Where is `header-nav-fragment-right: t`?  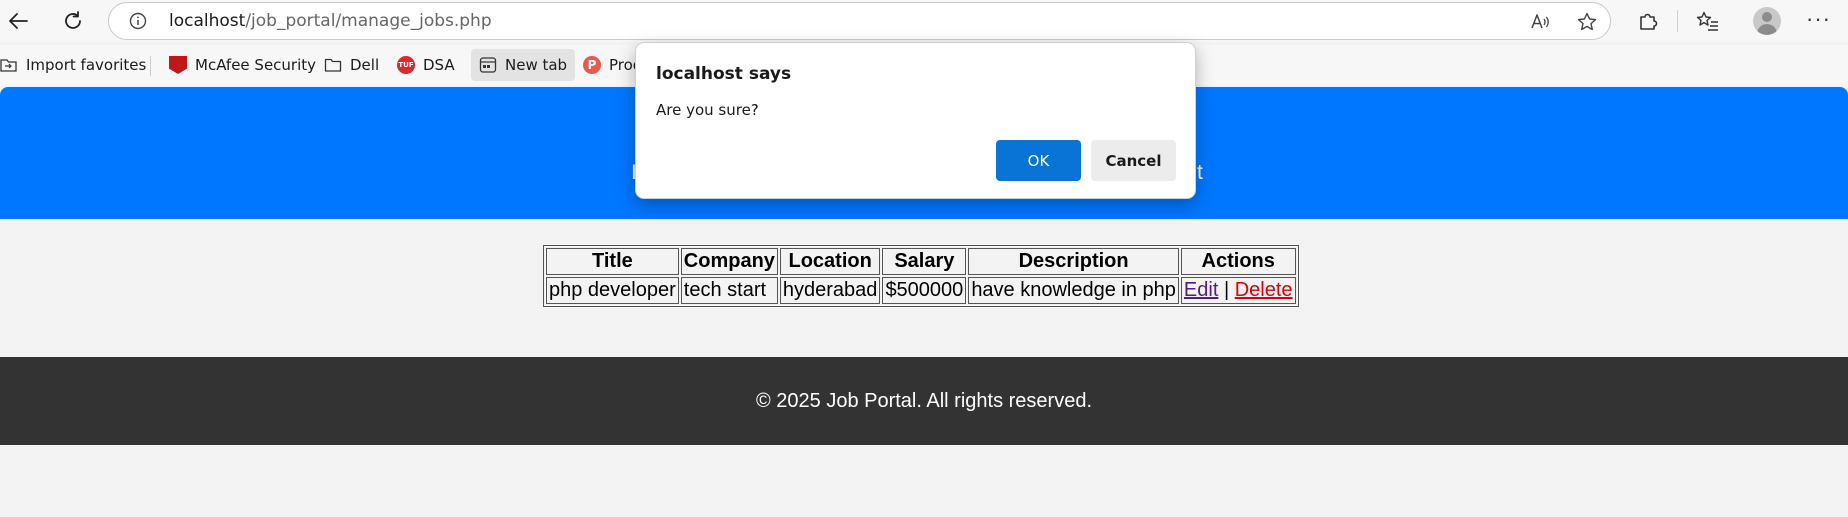
header-nav-fragment-right: t is located at coordinates (1200, 173).